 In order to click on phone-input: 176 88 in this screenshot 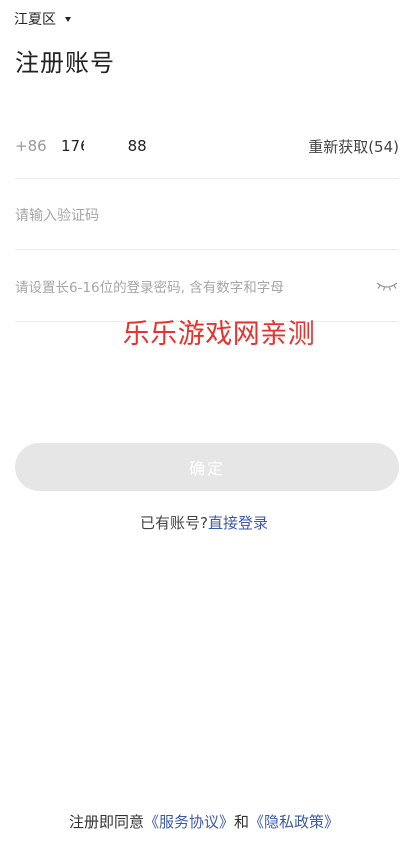, I will do `click(104, 146)`.